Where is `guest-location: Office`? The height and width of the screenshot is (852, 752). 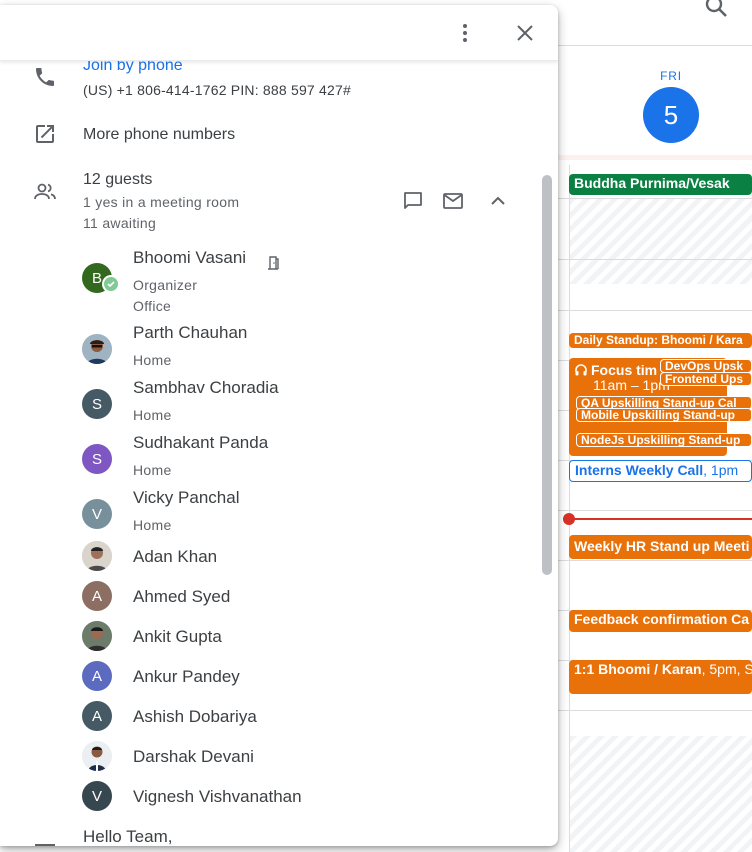 guest-location: Office is located at coordinates (152, 306).